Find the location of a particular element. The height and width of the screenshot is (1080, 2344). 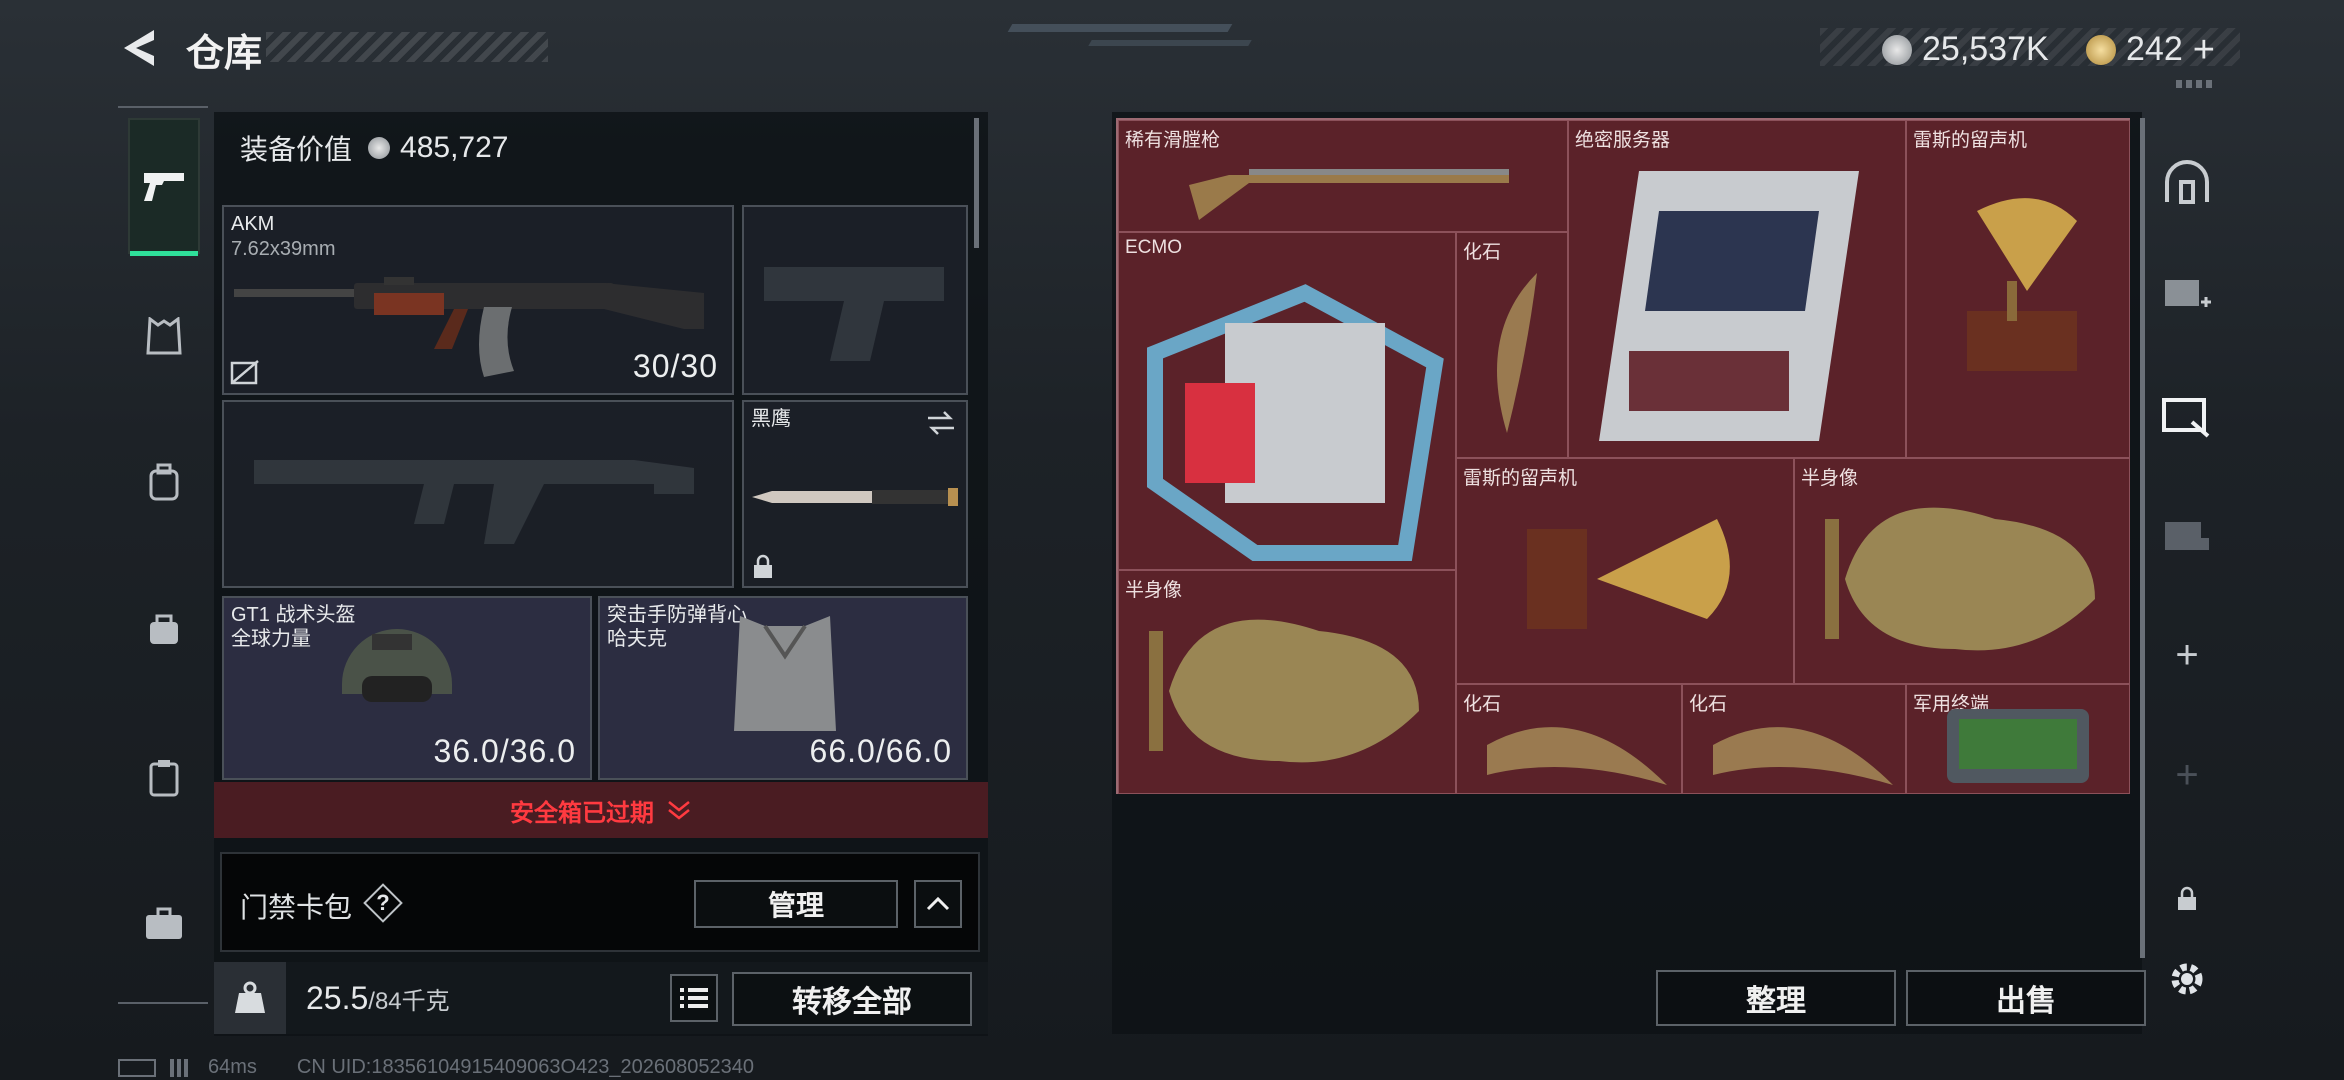

sidebar-tab-rig is located at coordinates (164, 778).